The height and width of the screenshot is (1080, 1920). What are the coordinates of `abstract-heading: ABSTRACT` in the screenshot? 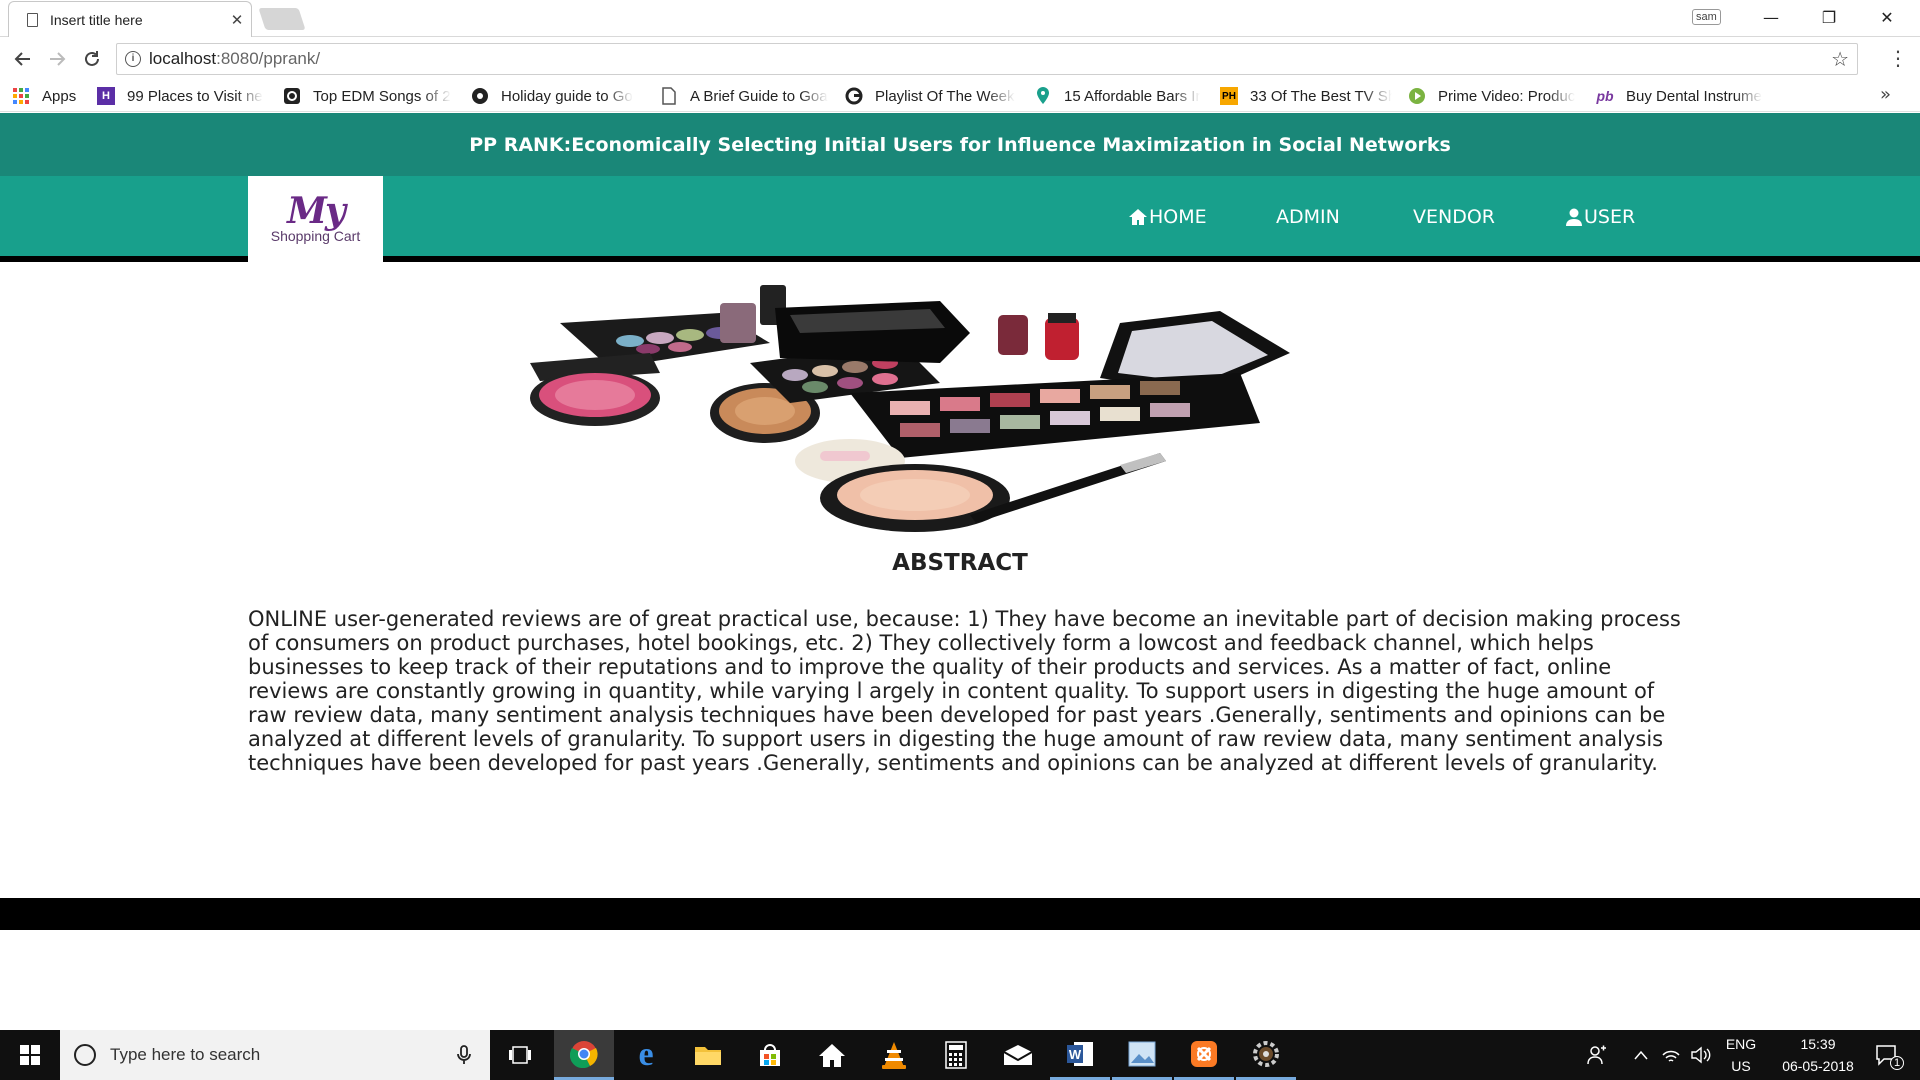 It's located at (960, 563).